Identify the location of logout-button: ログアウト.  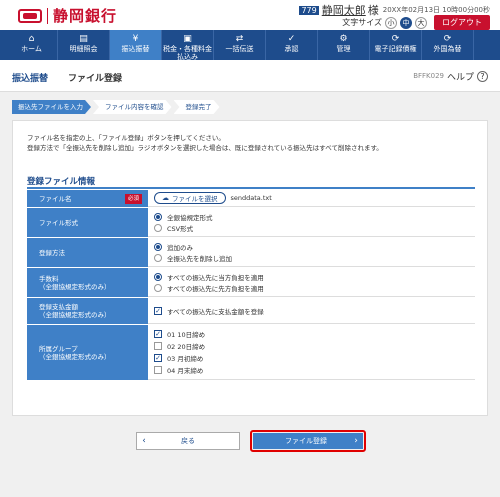
(462, 22).